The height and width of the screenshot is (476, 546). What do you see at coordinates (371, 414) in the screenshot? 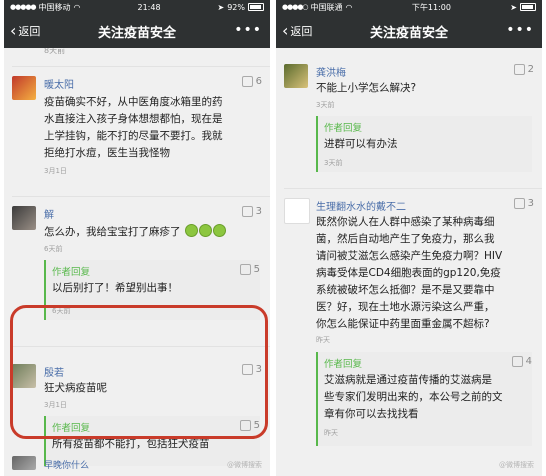
I see `reply-line: 章有你可以去找找看` at bounding box center [371, 414].